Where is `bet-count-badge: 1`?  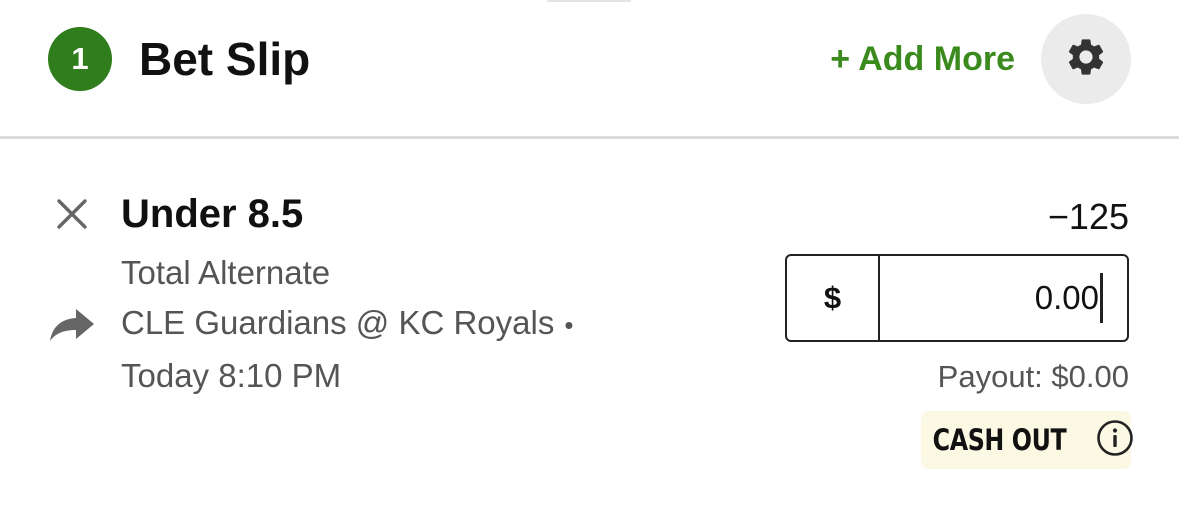 bet-count-badge: 1 is located at coordinates (80, 59).